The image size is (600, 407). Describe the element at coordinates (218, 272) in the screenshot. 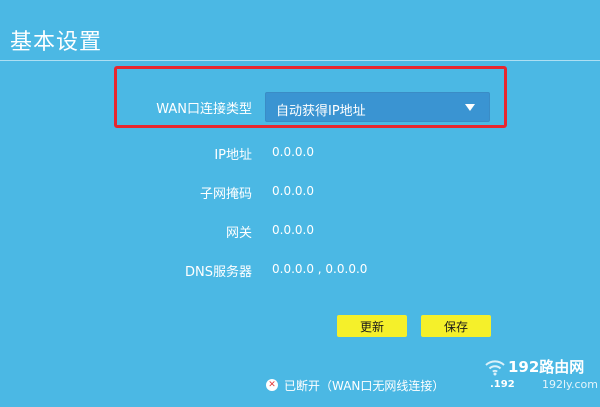

I see `dns-label: DNS服务器` at that location.